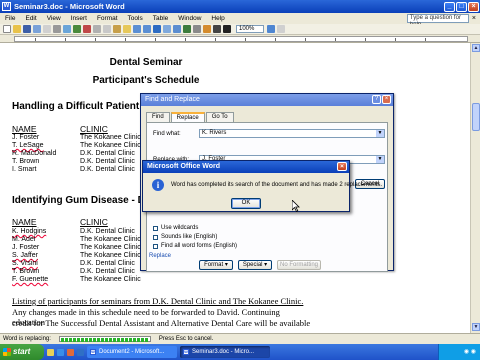  I want to click on tables-borders-icon, so click(167, 29).